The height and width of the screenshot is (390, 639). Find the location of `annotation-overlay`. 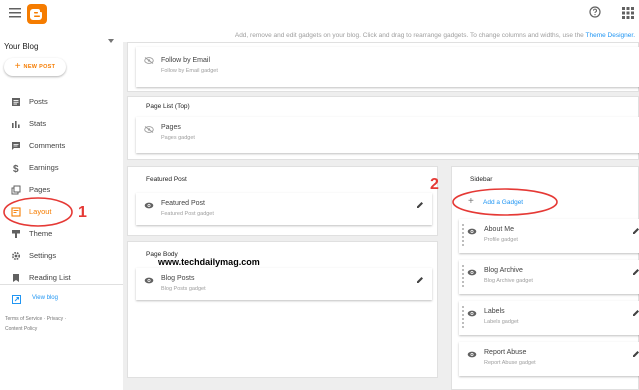

annotation-overlay is located at coordinates (280, 207).